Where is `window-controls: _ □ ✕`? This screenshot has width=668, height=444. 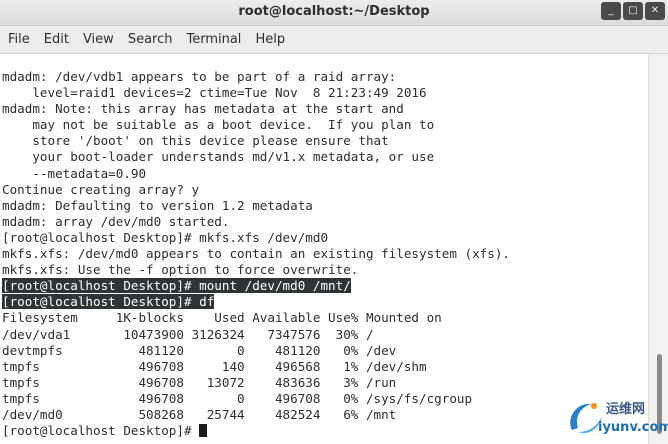
window-controls: _ □ ✕ is located at coordinates (633, 11).